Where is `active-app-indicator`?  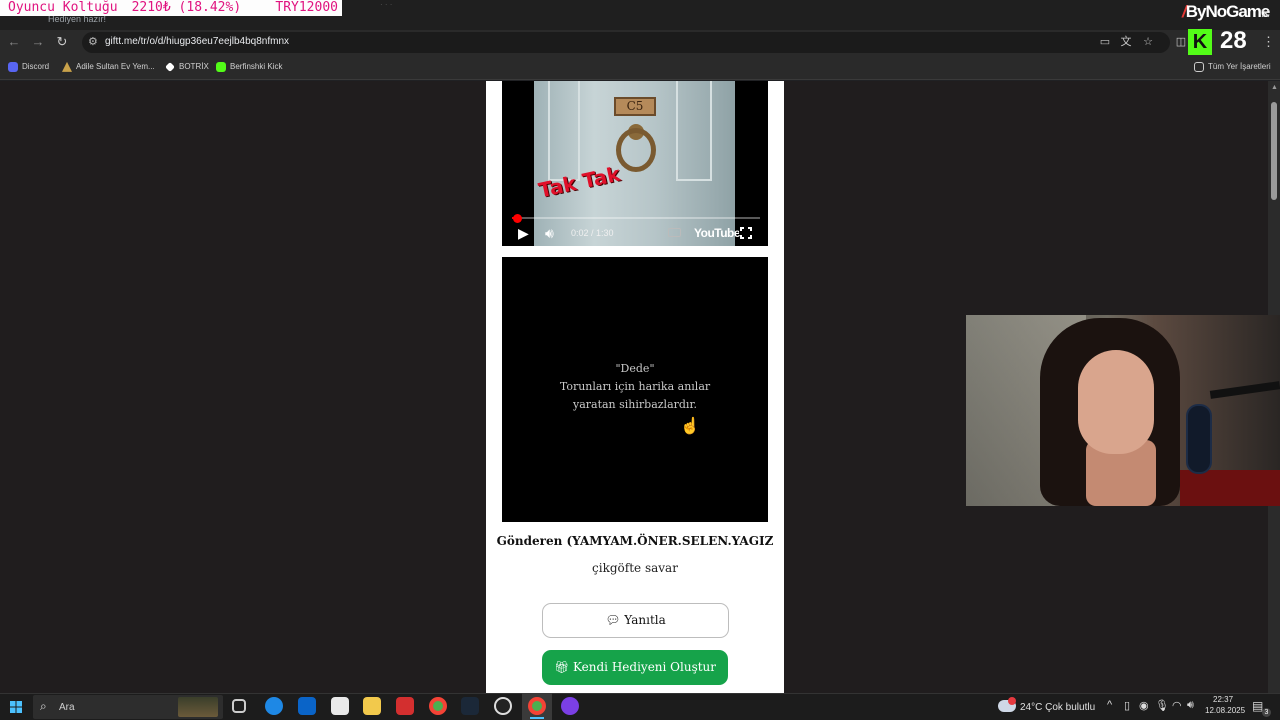
active-app-indicator is located at coordinates (537, 718).